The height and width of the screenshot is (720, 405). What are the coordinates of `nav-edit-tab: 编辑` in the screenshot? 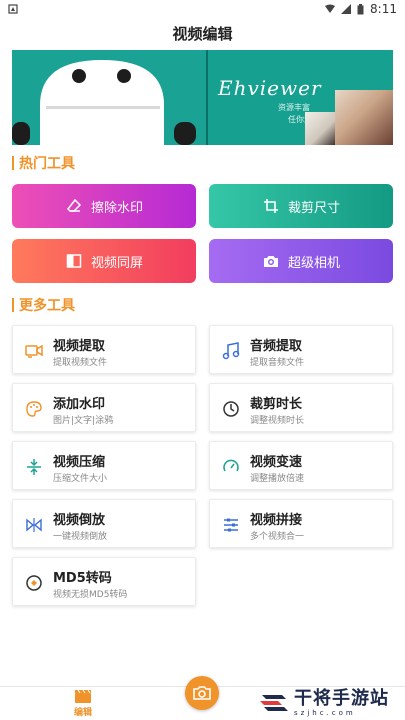 It's located at (83, 703).